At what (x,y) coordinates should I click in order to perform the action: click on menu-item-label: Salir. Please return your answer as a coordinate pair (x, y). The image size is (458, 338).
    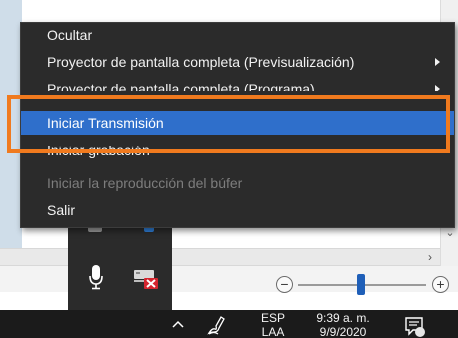
    Looking at the image, I should click on (61, 210).